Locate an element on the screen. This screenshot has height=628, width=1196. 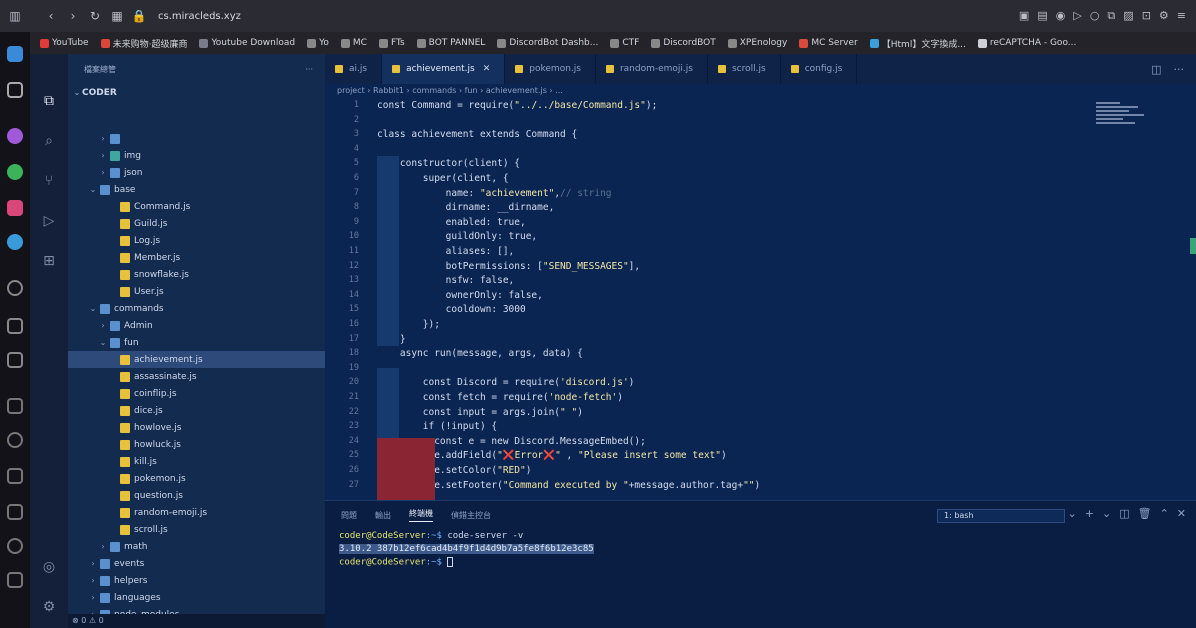
tree-folder: ⌄ fun is located at coordinates (196, 342).